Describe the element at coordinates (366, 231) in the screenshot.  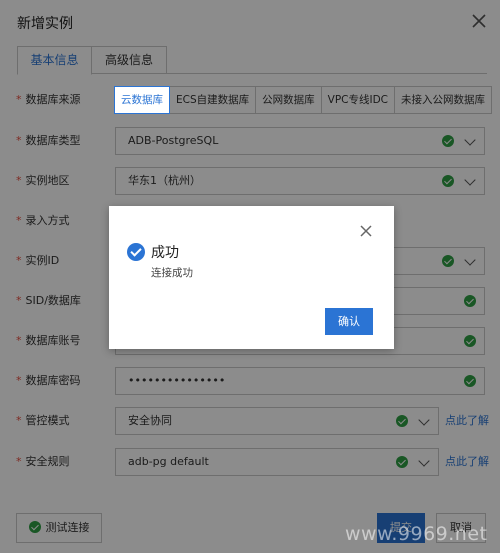
I see `close-icon` at that location.